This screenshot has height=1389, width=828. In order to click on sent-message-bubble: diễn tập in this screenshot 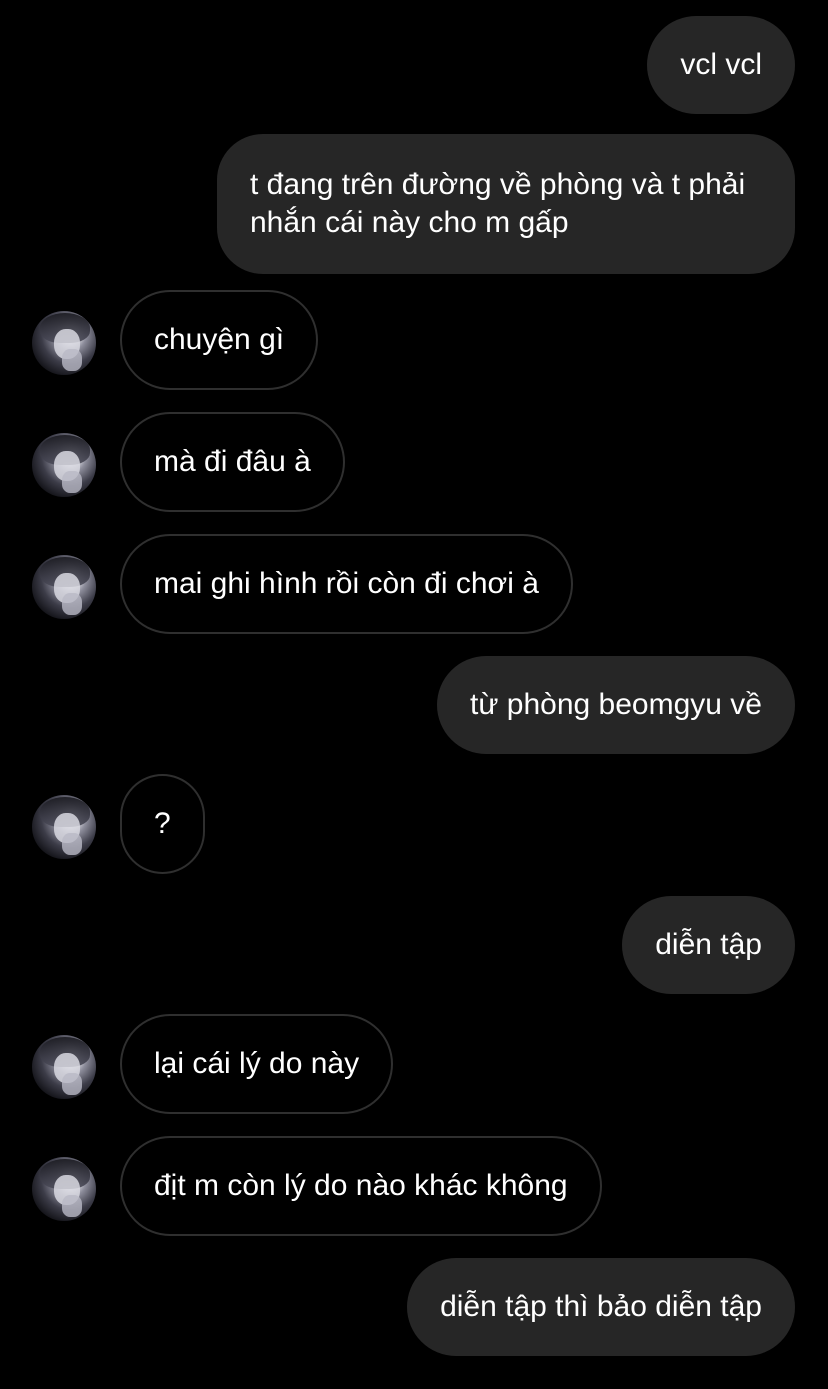, I will do `click(708, 945)`.